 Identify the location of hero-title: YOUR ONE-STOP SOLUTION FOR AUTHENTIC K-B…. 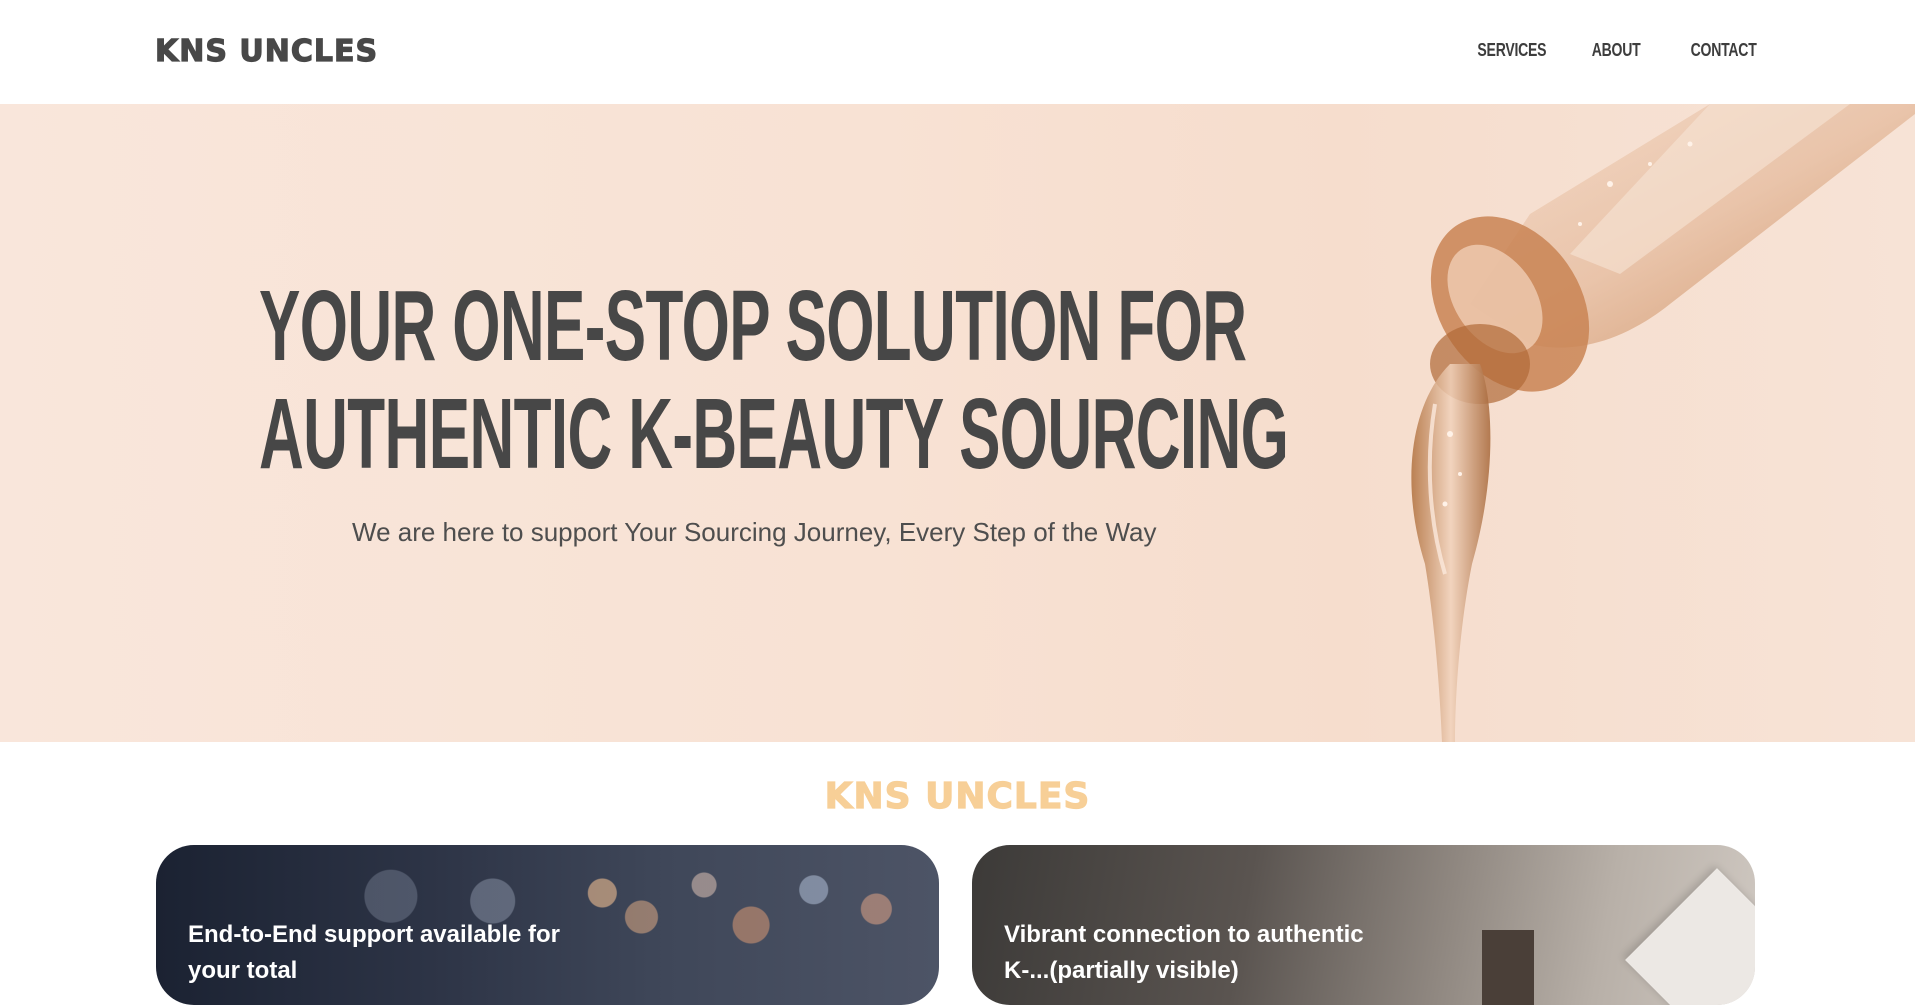
(669, 380).